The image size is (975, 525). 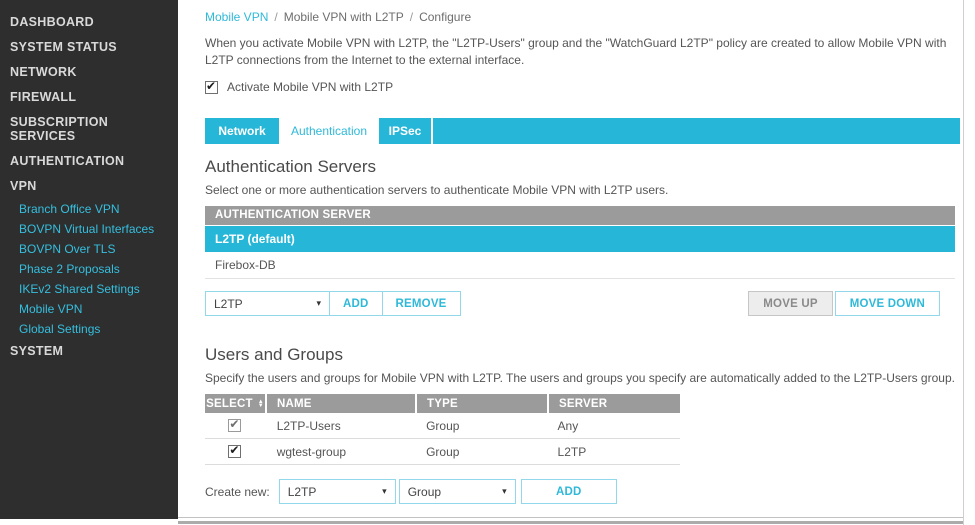 I want to click on users-groups-table-header-row: SELECT ▲ ▼ NAME TYPE SERVER, so click(x=442, y=404).